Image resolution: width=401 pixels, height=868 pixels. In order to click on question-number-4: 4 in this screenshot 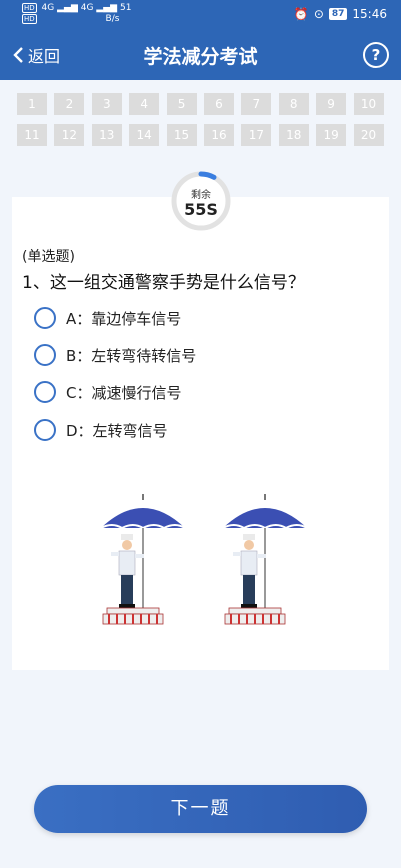, I will do `click(144, 104)`.